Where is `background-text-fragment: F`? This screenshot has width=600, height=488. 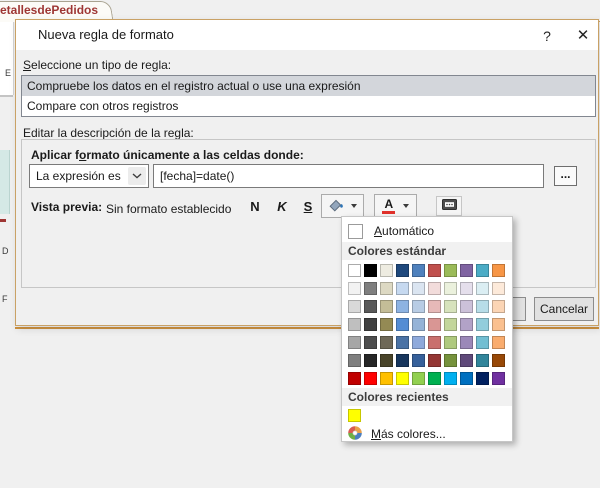
background-text-fragment: F is located at coordinates (5, 299).